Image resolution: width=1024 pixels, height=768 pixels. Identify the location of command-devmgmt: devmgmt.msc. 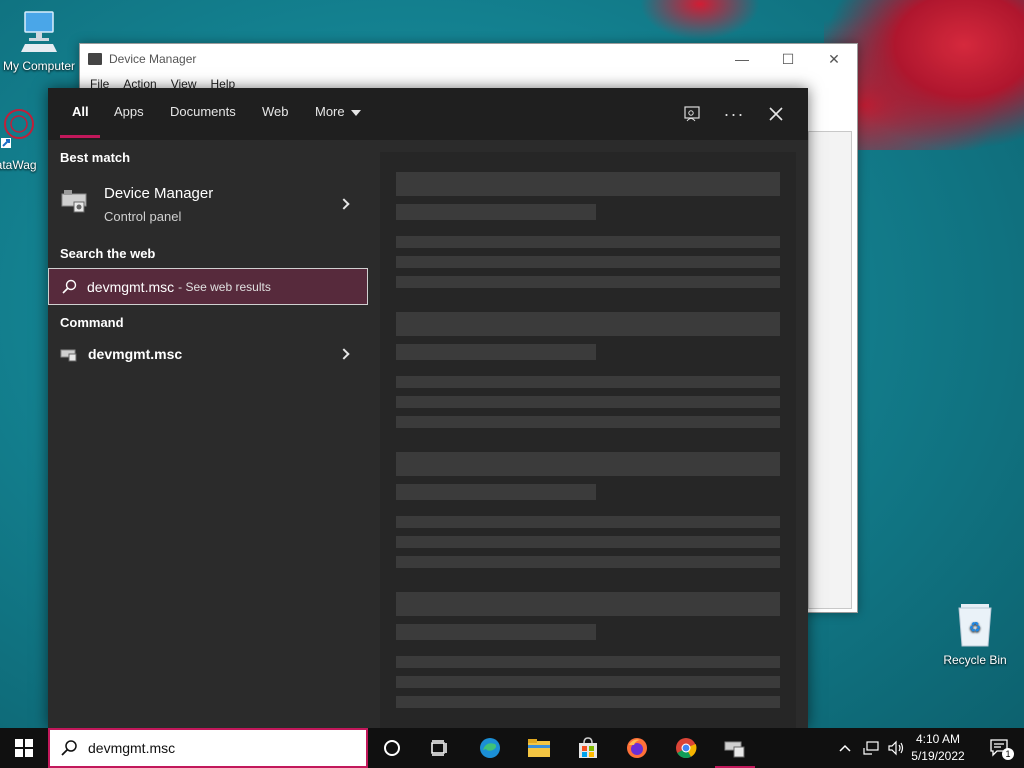
(208, 354).